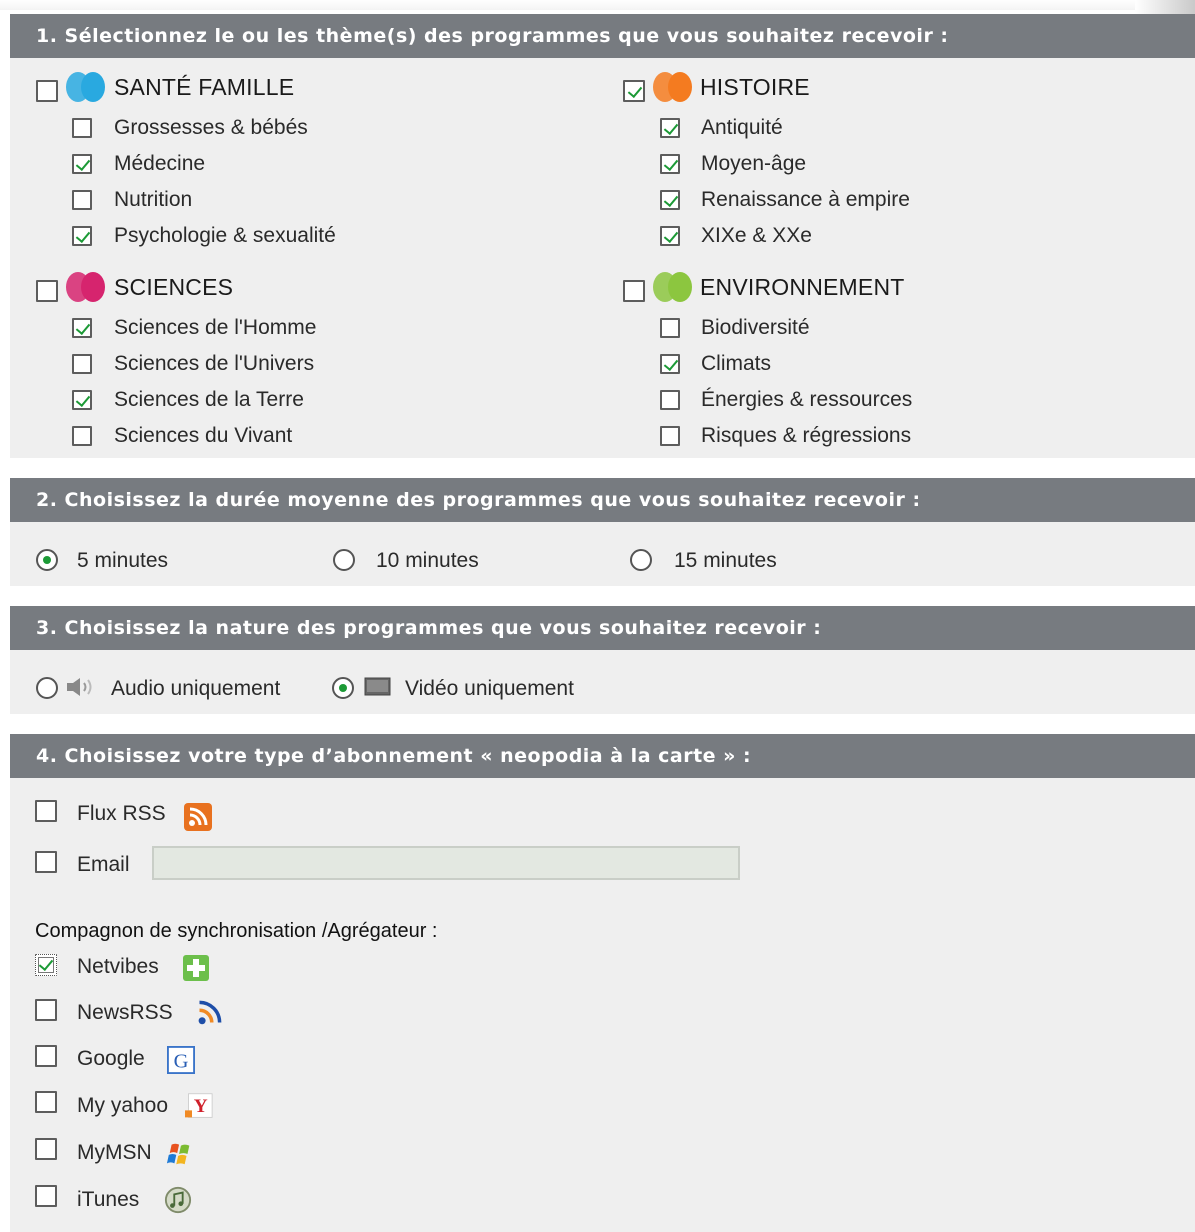 This screenshot has height=1232, width=1195. What do you see at coordinates (225, 235) in the screenshot?
I see `theme-label: Psychologie & sexualité` at bounding box center [225, 235].